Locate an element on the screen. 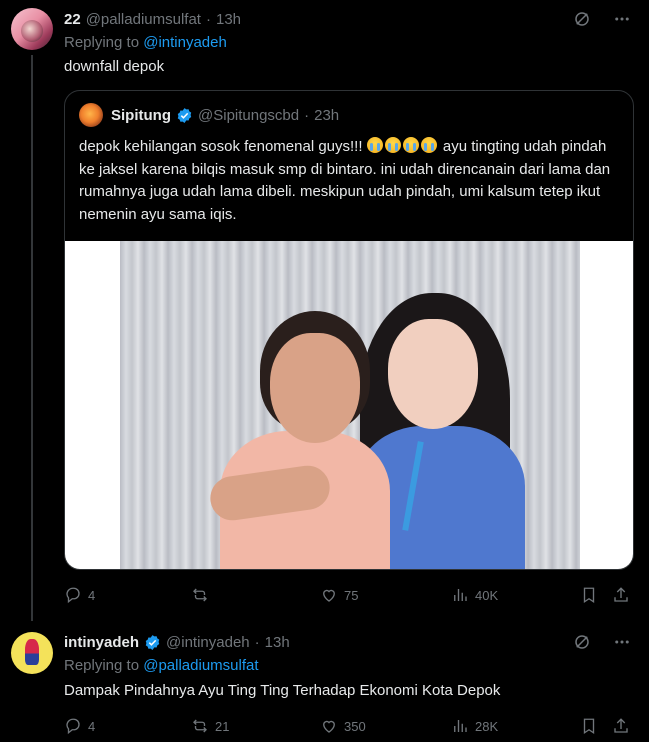 This screenshot has height=742, width=649. replying-to-mention: @palladiumsulfat is located at coordinates (200, 665).